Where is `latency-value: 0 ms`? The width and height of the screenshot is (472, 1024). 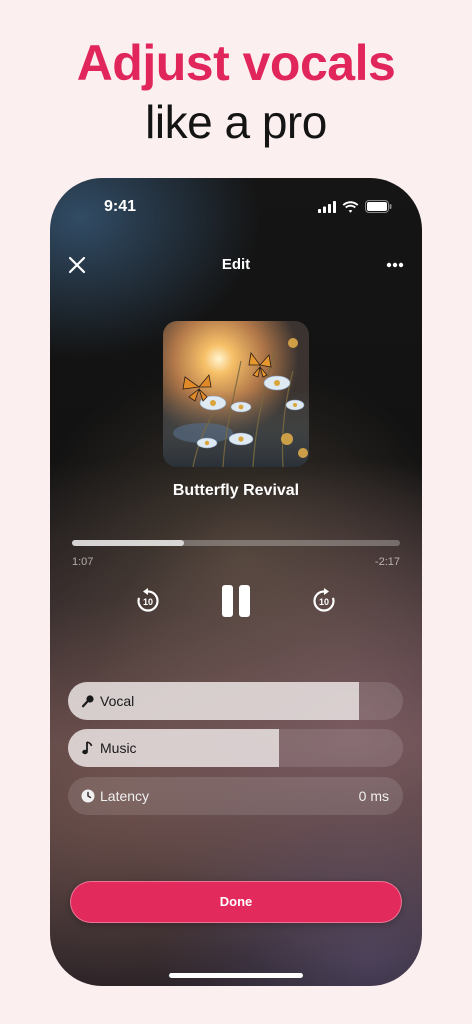
latency-value: 0 ms is located at coordinates (373, 796).